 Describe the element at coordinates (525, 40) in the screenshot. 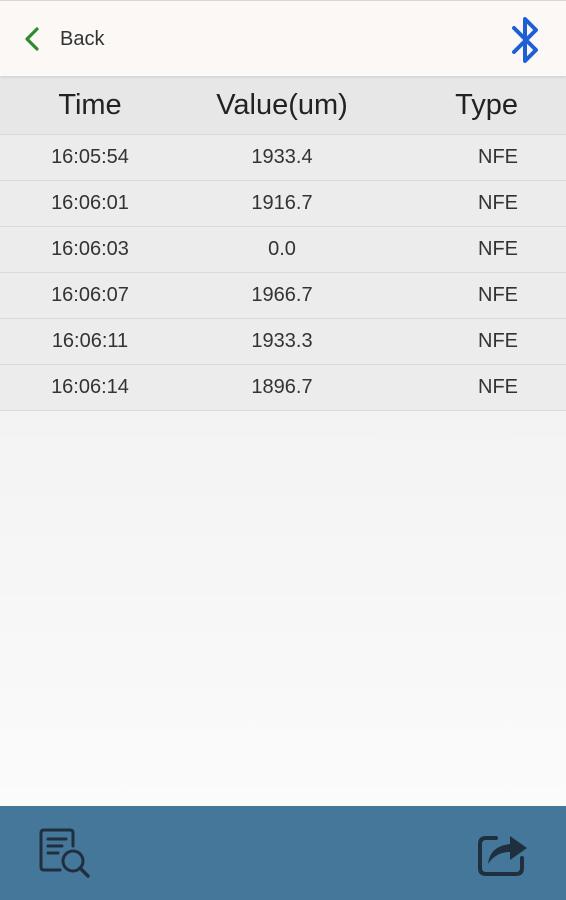

I see `bluetooth-icon` at that location.